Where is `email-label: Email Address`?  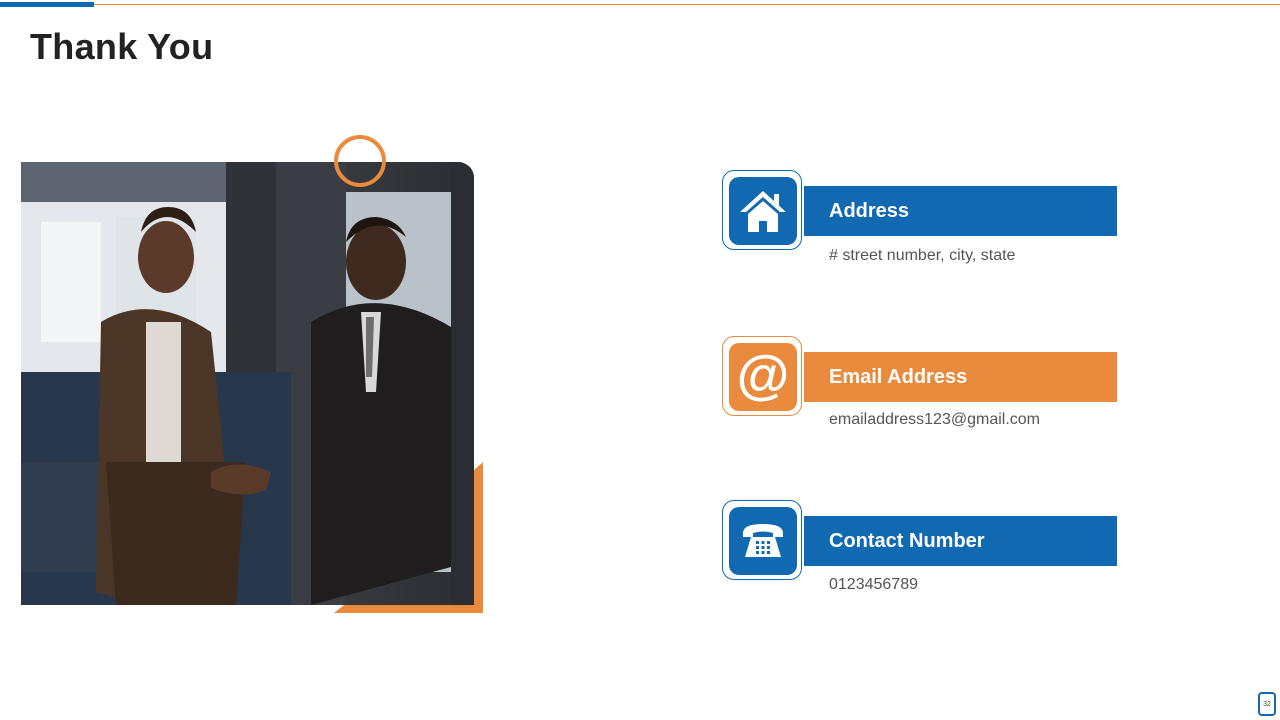 email-label: Email Address is located at coordinates (960, 377).